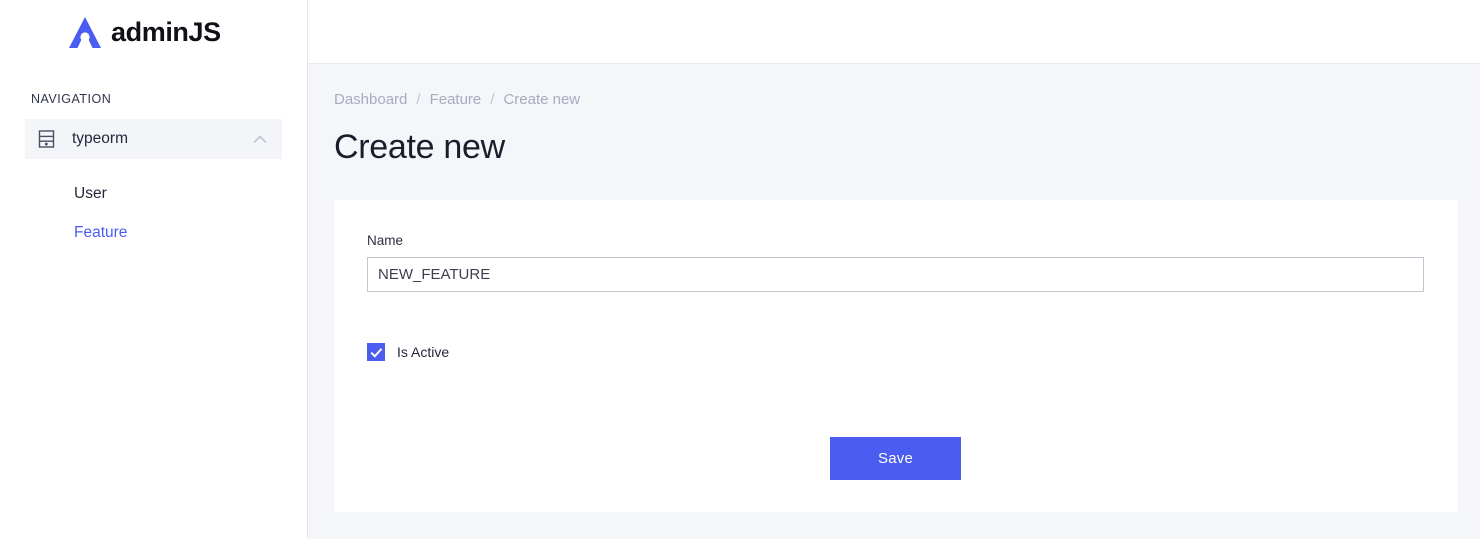 This screenshot has width=1480, height=539. What do you see at coordinates (542, 99) in the screenshot?
I see `breadcrumb-item-create-new: Create new` at bounding box center [542, 99].